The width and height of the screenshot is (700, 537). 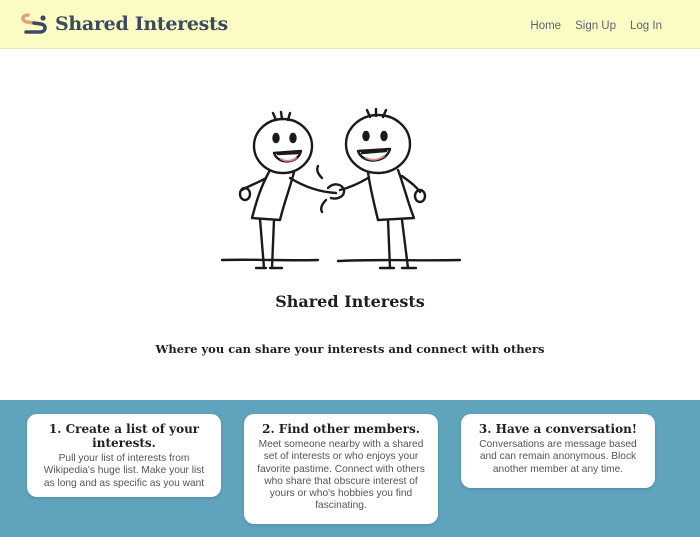 I want to click on brand-logo-icon, so click(x=34, y=23).